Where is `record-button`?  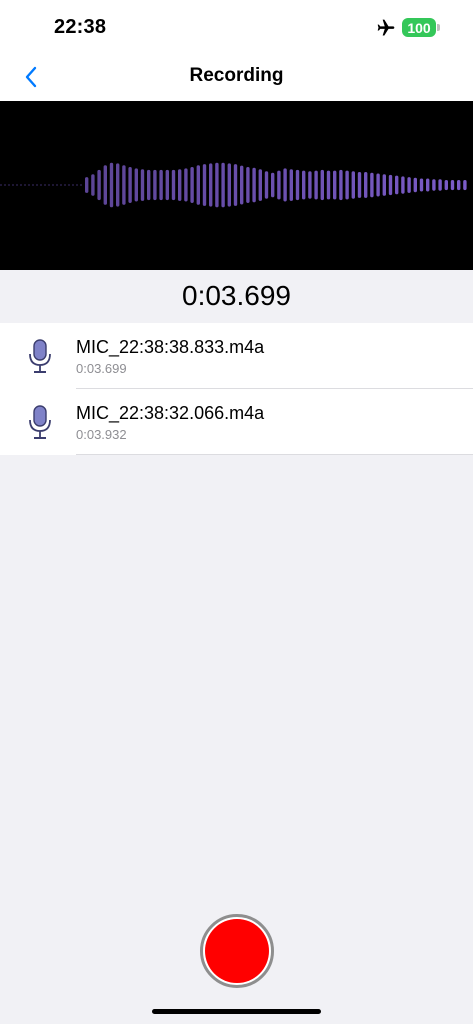
record-button is located at coordinates (237, 951).